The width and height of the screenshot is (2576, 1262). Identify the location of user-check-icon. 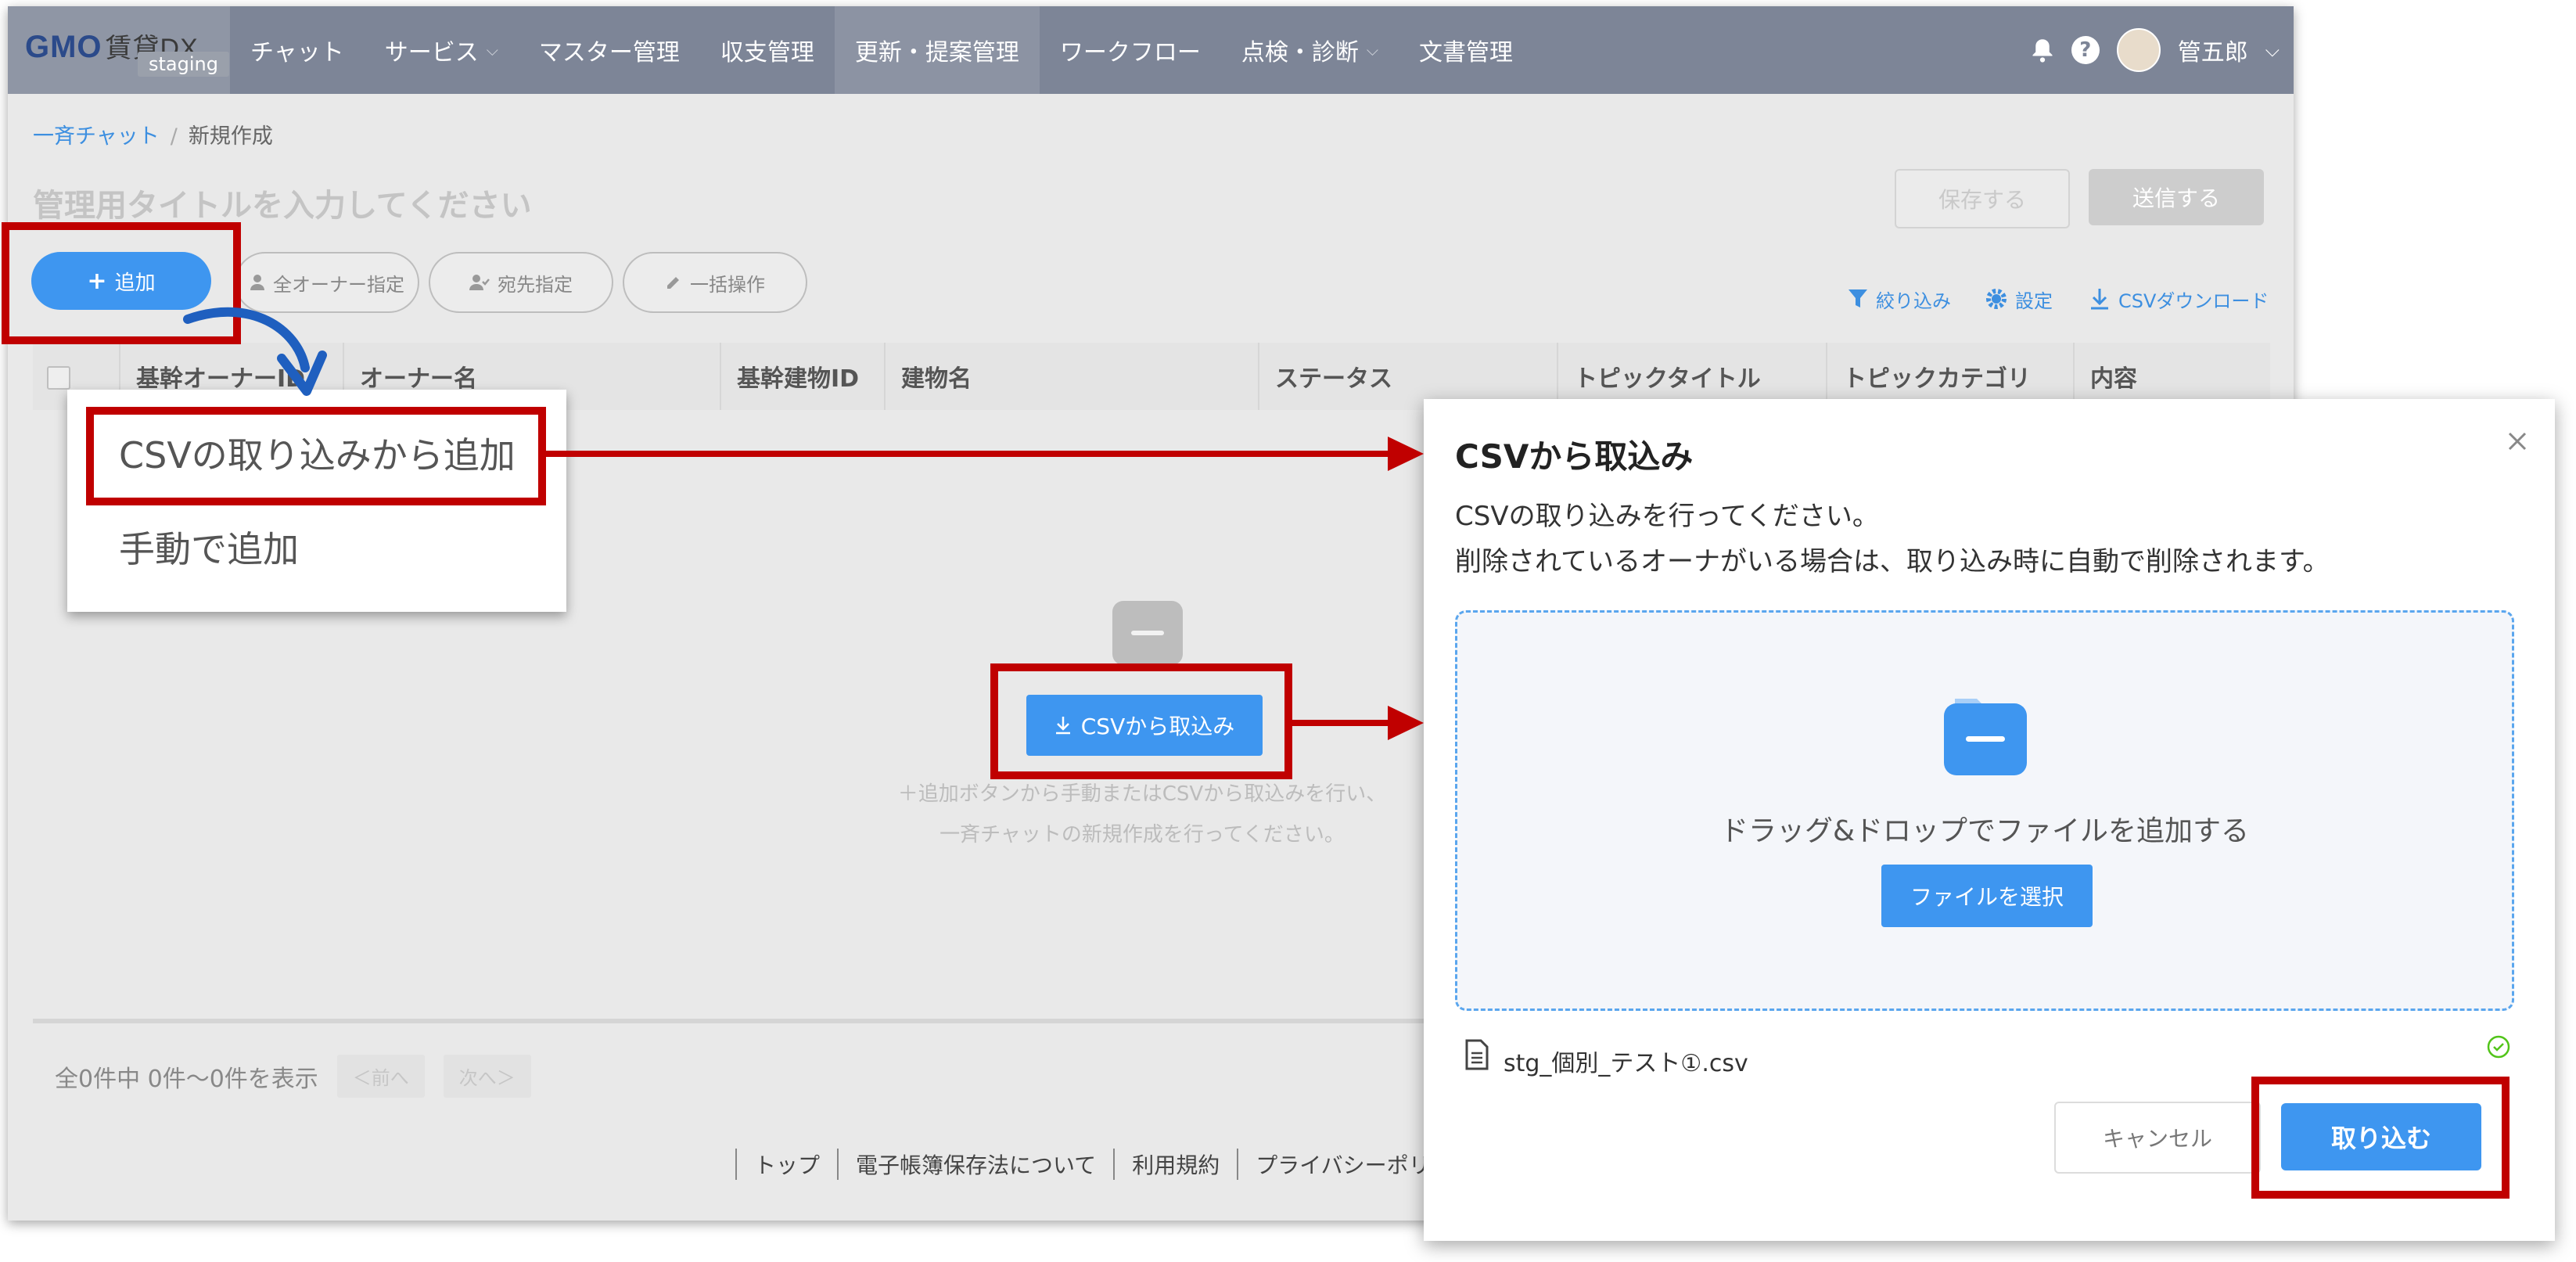
(480, 283).